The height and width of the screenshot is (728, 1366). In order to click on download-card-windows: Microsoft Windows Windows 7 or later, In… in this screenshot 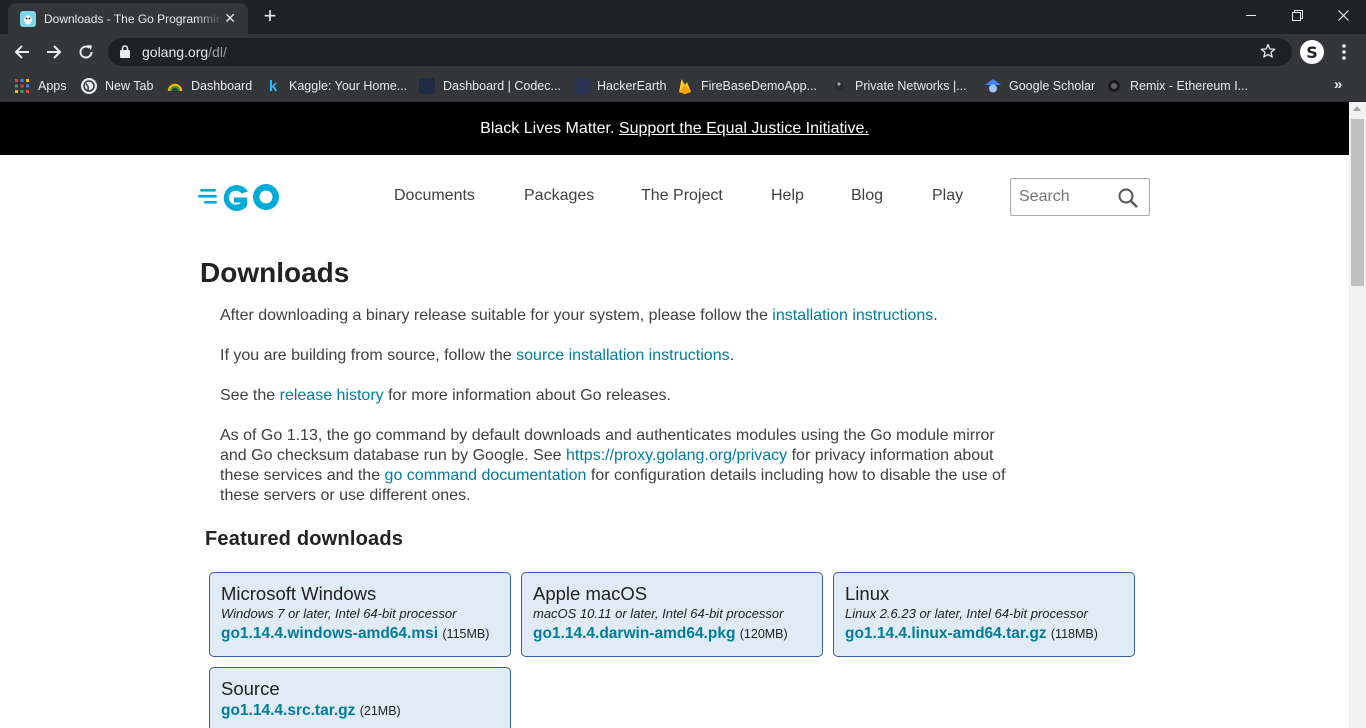, I will do `click(360, 614)`.